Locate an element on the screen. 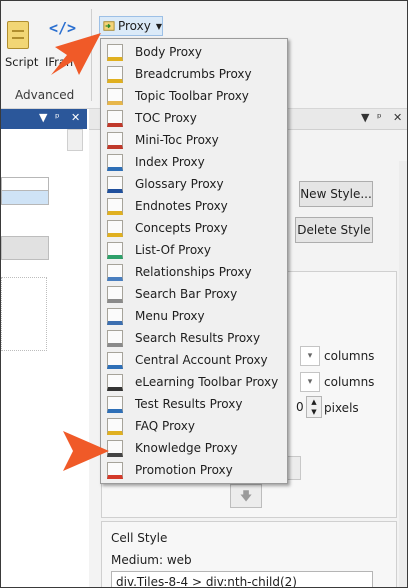 Image resolution: width=408 pixels, height=588 pixels. proxy-menu-item: Relationships Proxy is located at coordinates (194, 272).